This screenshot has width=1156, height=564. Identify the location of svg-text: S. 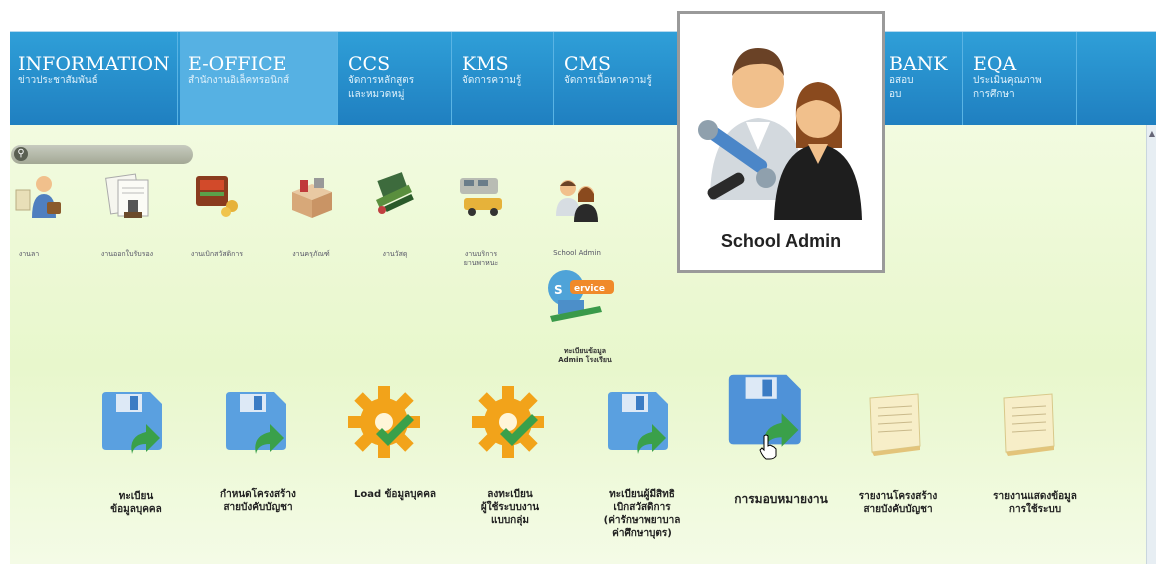
(558, 290).